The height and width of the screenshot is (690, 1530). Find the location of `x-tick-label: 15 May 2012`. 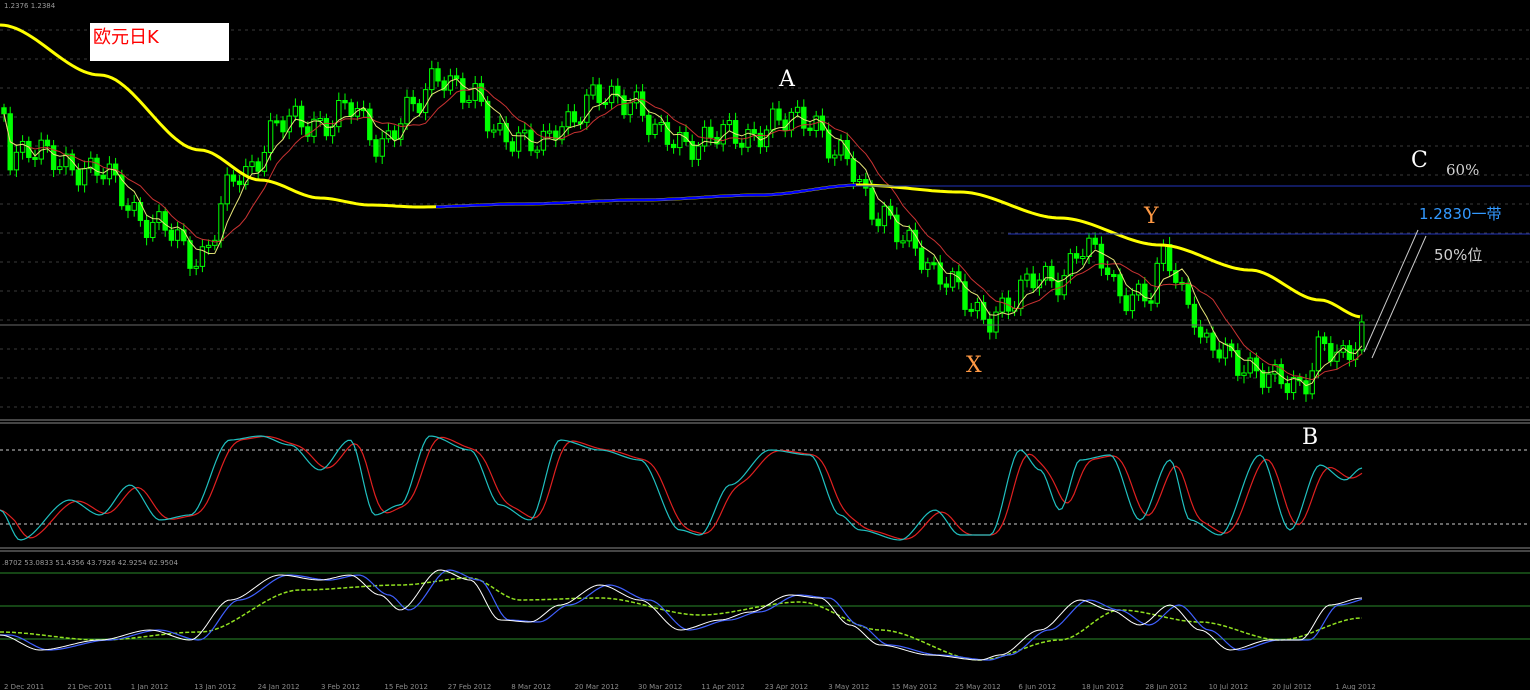

x-tick-label: 15 May 2012 is located at coordinates (915, 686).